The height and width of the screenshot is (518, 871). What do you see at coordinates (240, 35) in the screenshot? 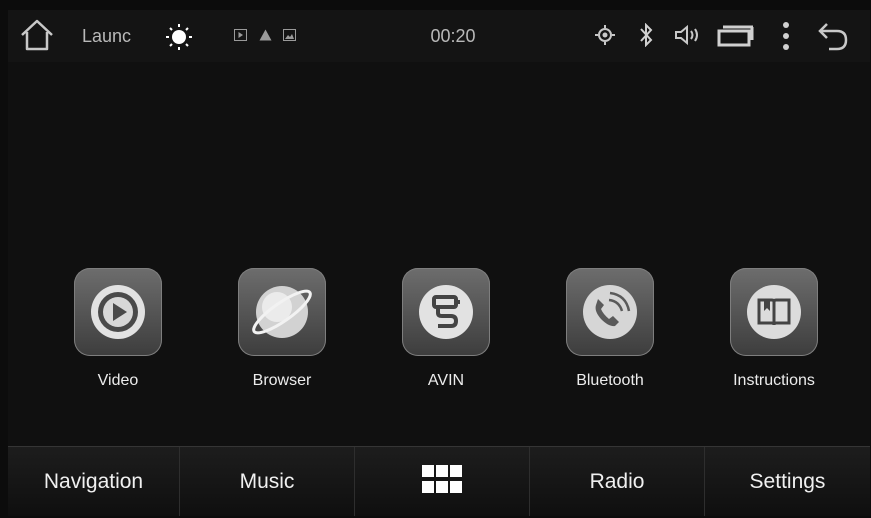
I see `play-icon` at bounding box center [240, 35].